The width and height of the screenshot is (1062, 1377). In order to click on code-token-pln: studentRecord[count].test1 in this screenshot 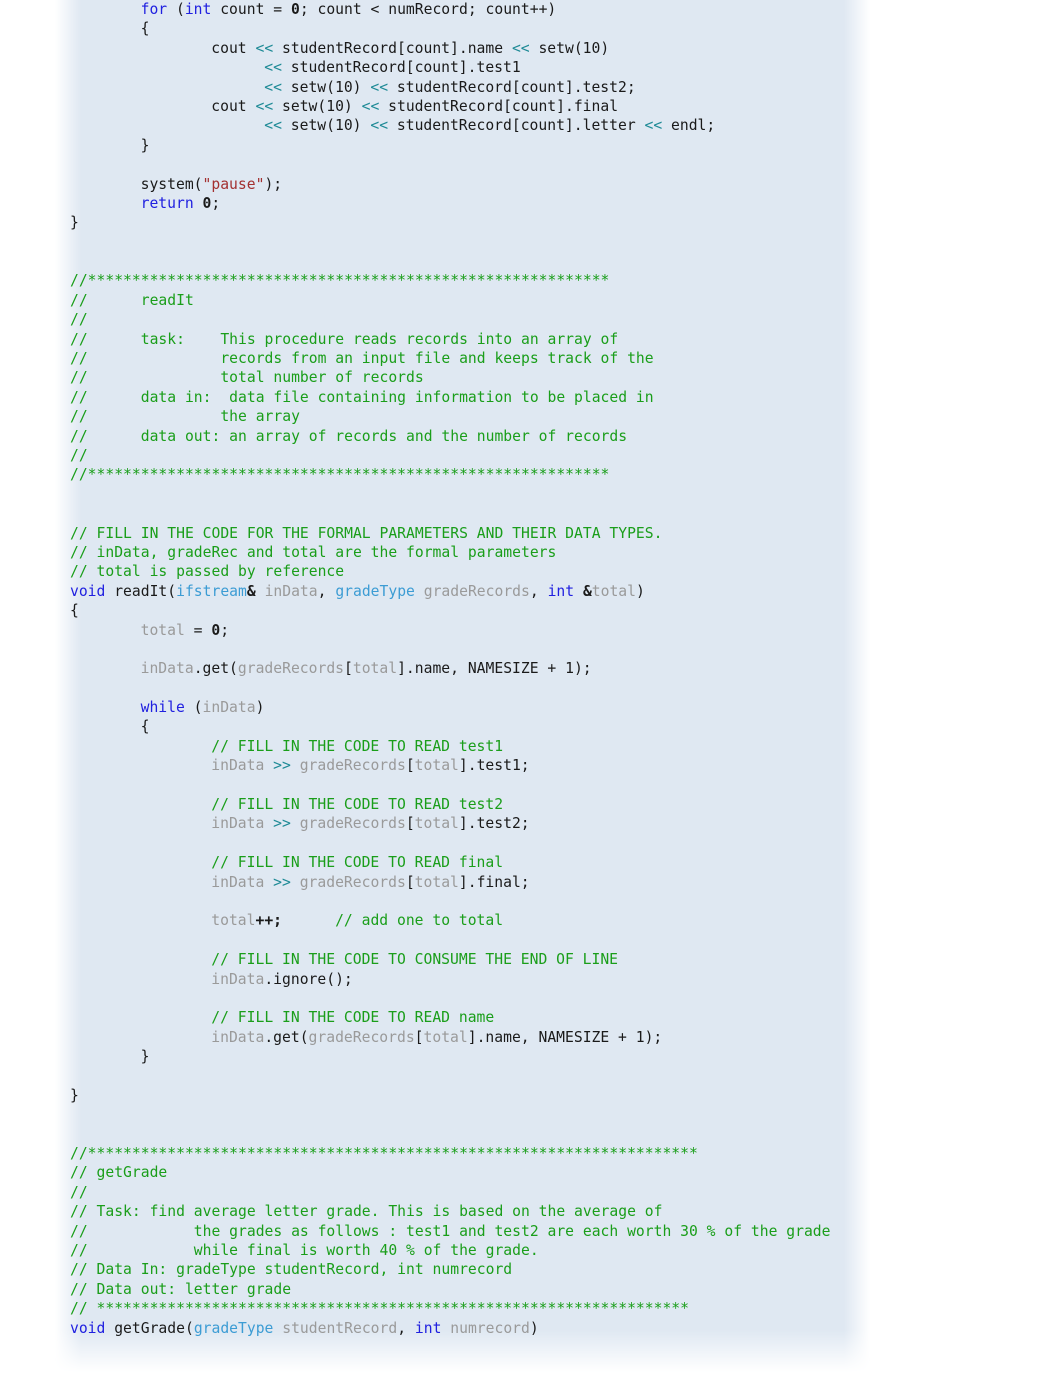, I will do `click(401, 68)`.